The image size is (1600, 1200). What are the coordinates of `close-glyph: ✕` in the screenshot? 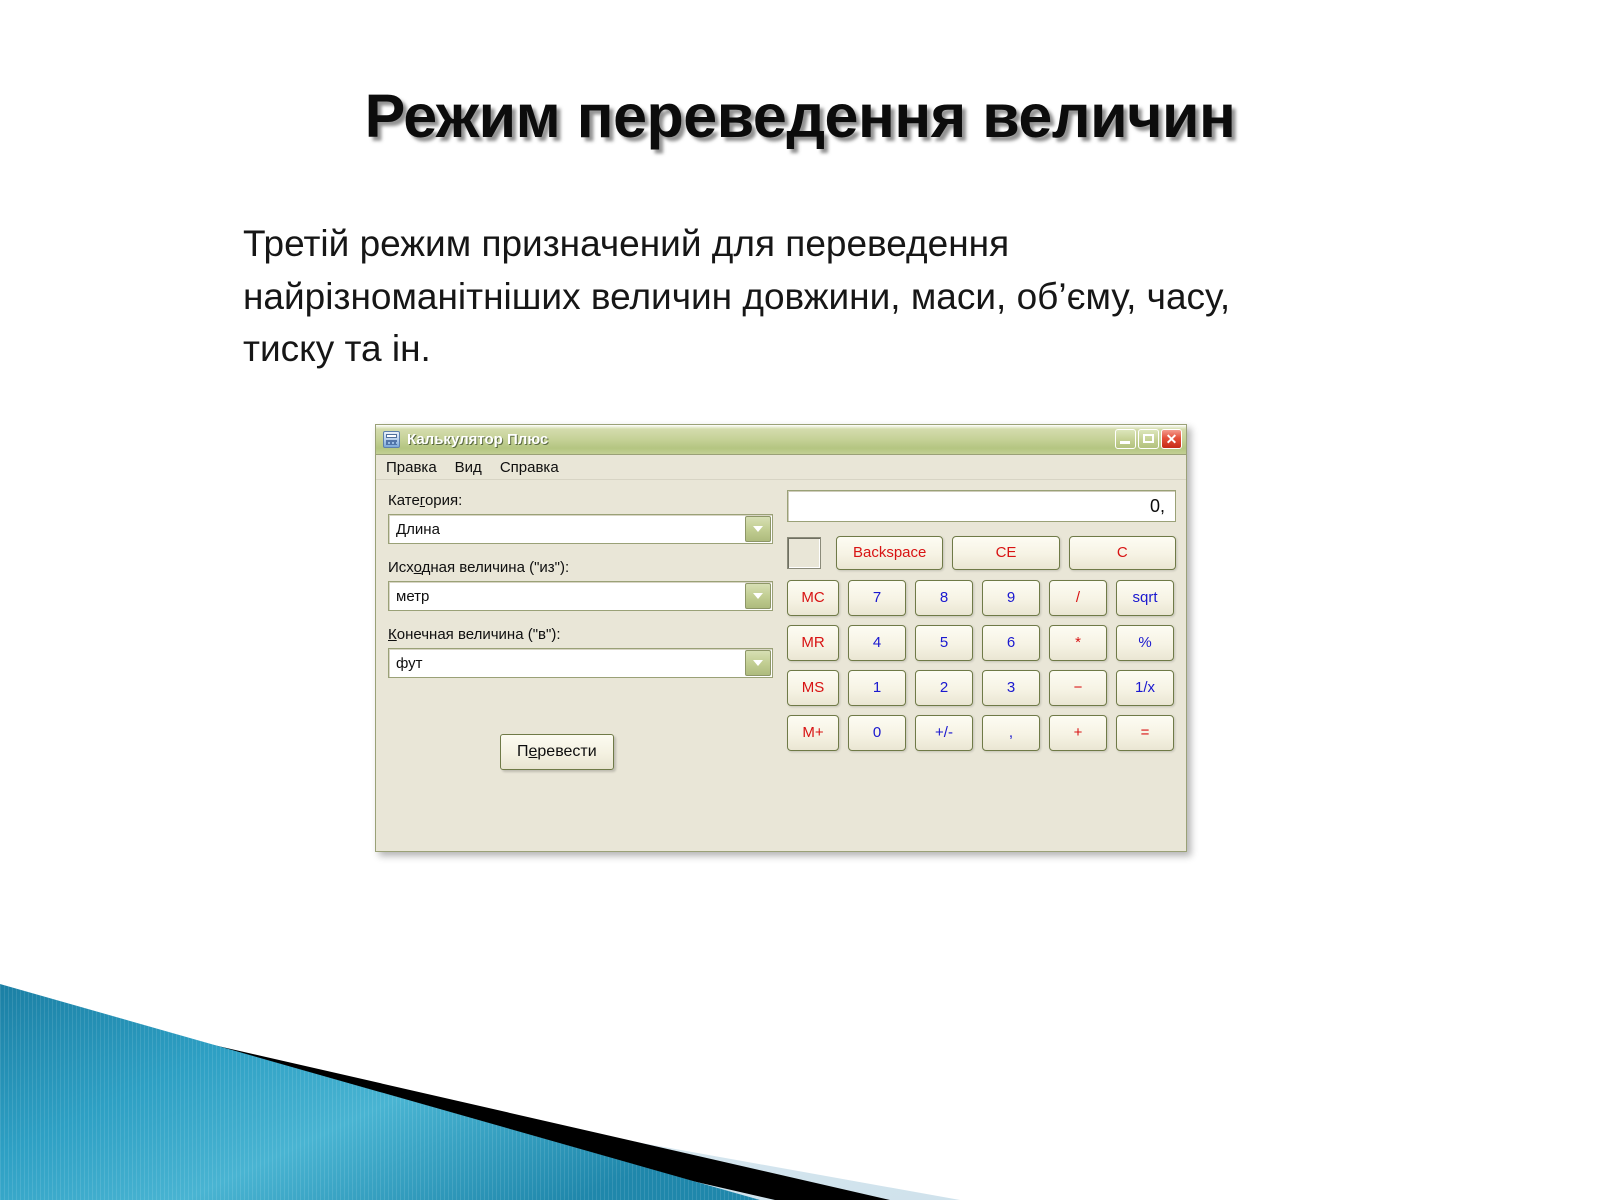 It's located at (1171, 439).